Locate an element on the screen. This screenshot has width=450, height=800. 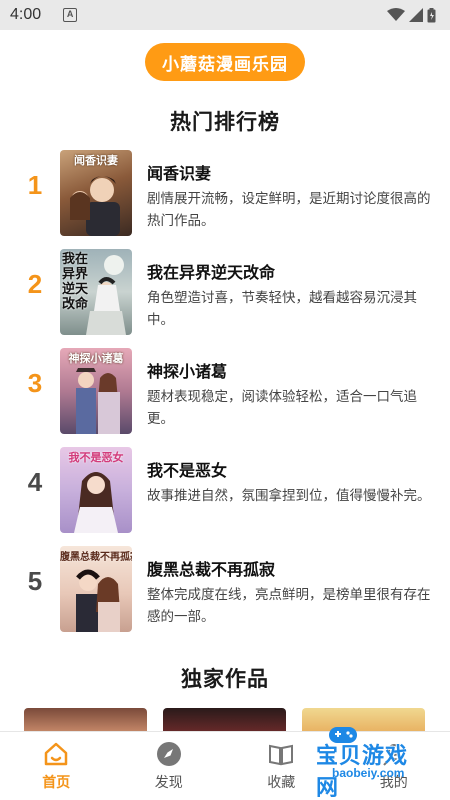
rank-number: 2 is located at coordinates (35, 284).